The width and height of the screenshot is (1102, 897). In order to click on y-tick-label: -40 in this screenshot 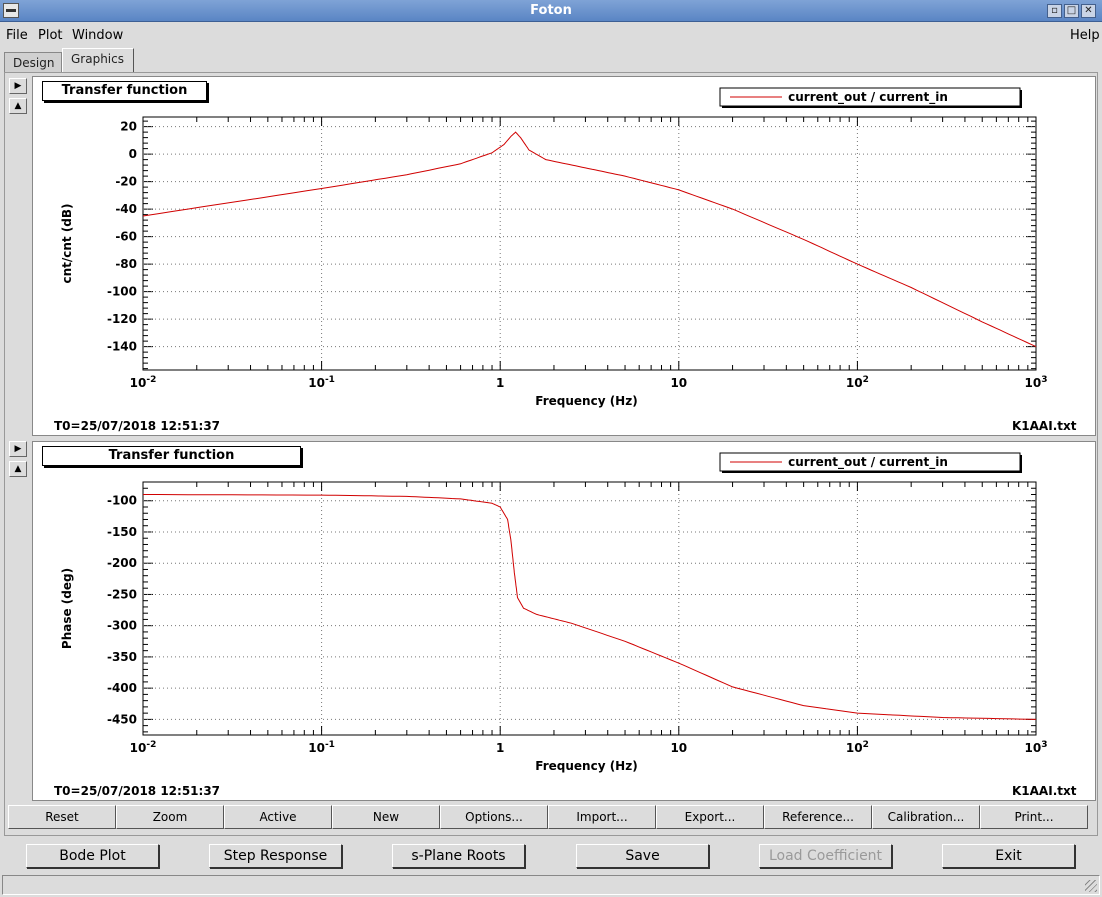, I will do `click(126, 209)`.